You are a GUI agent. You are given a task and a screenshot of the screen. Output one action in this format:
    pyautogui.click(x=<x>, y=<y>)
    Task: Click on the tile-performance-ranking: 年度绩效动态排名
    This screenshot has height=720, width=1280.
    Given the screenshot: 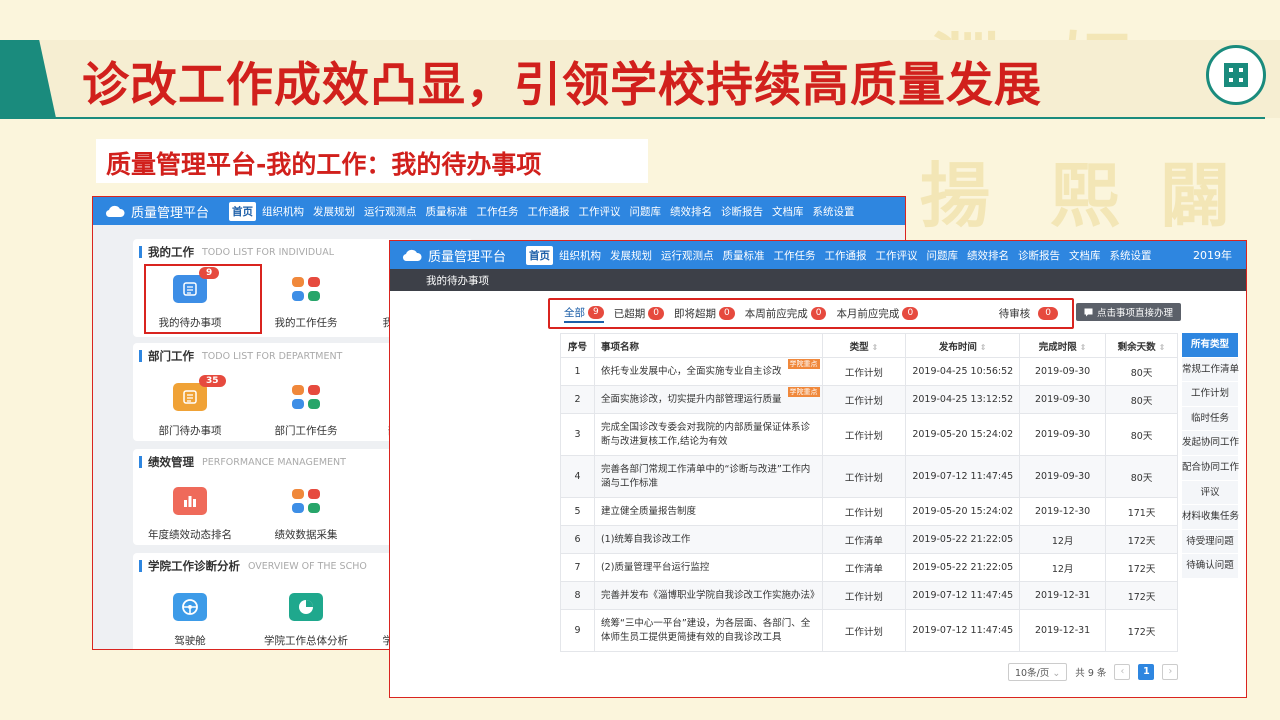 What is the action you would take?
    pyautogui.click(x=190, y=514)
    